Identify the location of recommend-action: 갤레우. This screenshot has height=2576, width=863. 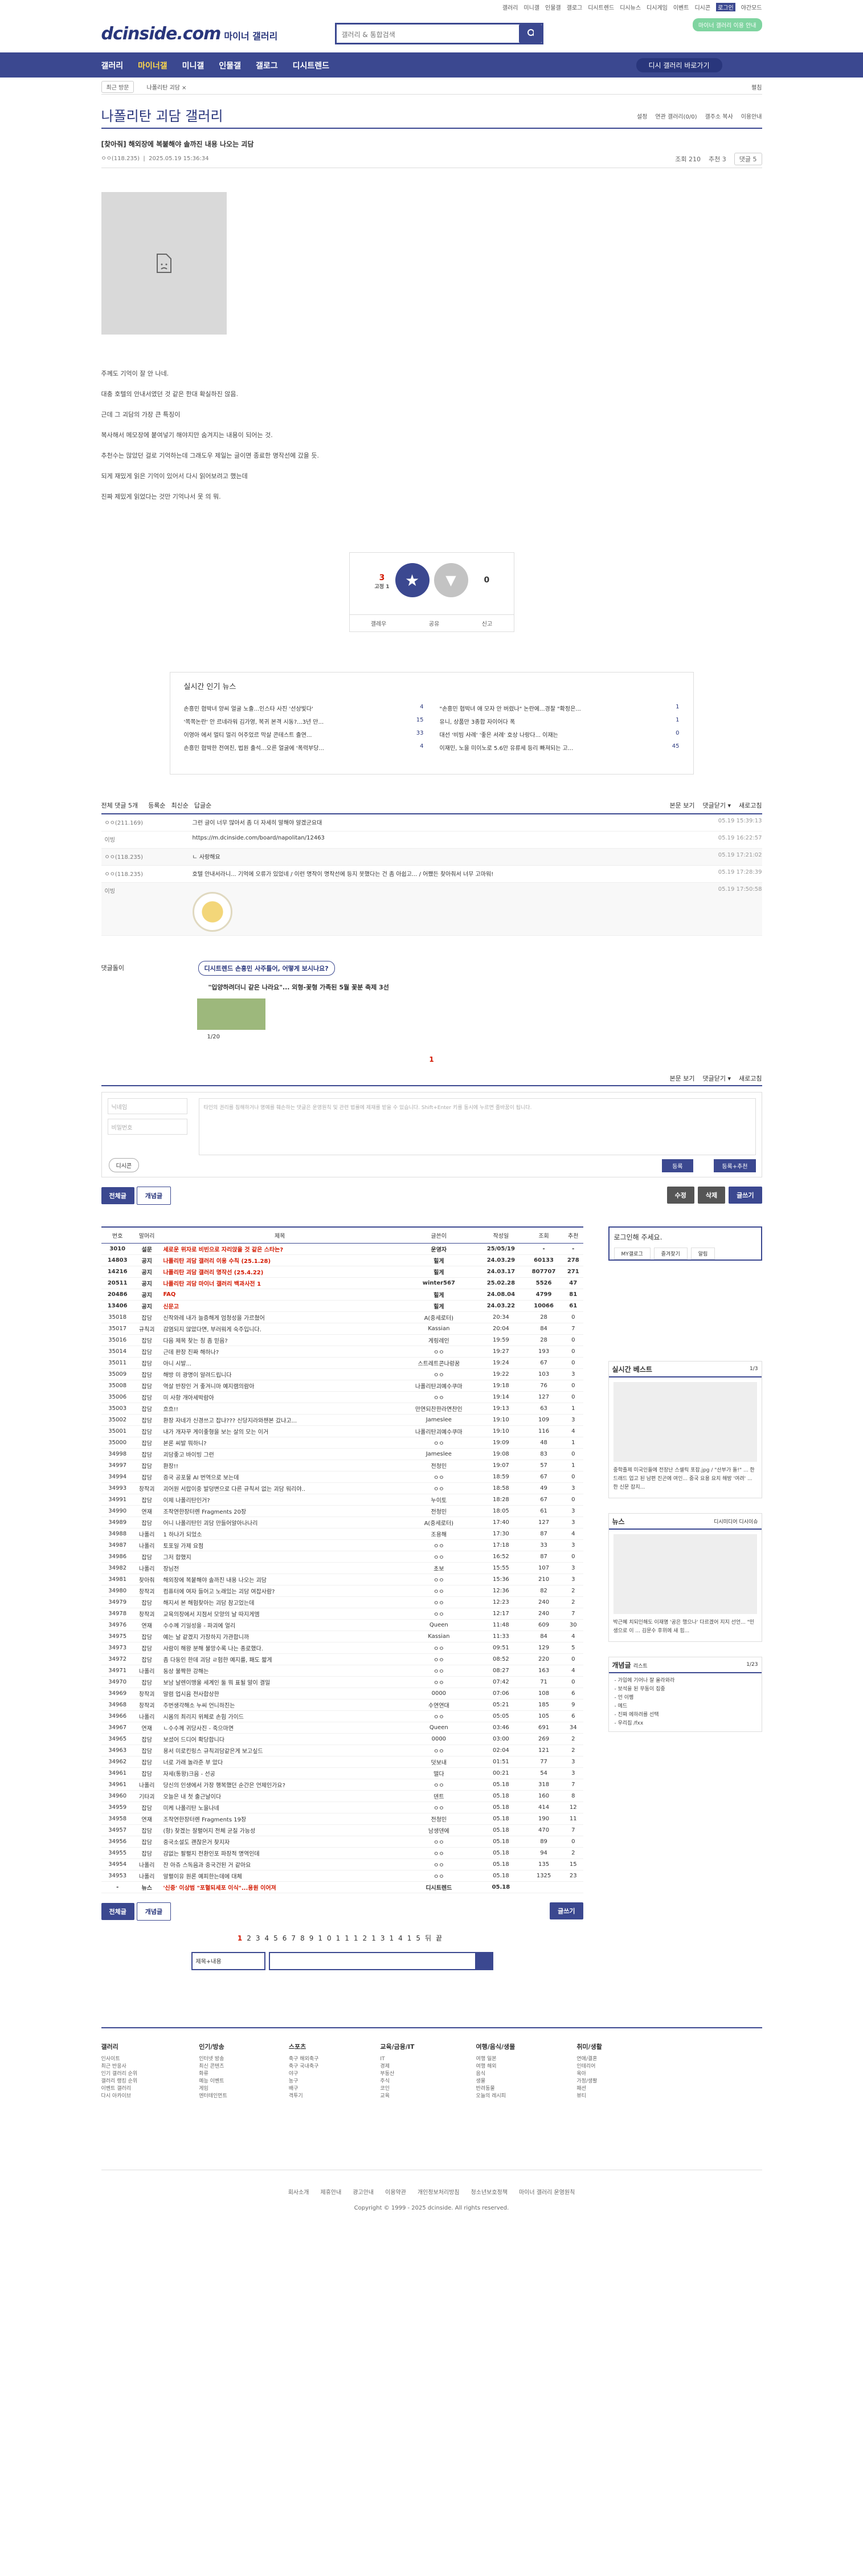
(379, 623).